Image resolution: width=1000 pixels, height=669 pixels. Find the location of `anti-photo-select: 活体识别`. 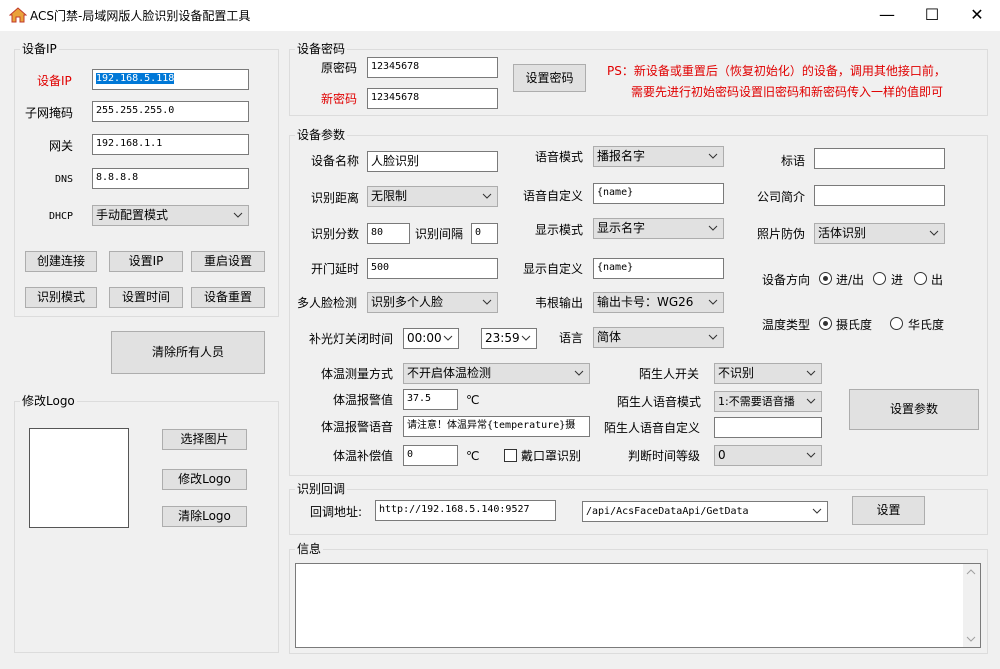

anti-photo-select: 活体识别 is located at coordinates (879, 233).